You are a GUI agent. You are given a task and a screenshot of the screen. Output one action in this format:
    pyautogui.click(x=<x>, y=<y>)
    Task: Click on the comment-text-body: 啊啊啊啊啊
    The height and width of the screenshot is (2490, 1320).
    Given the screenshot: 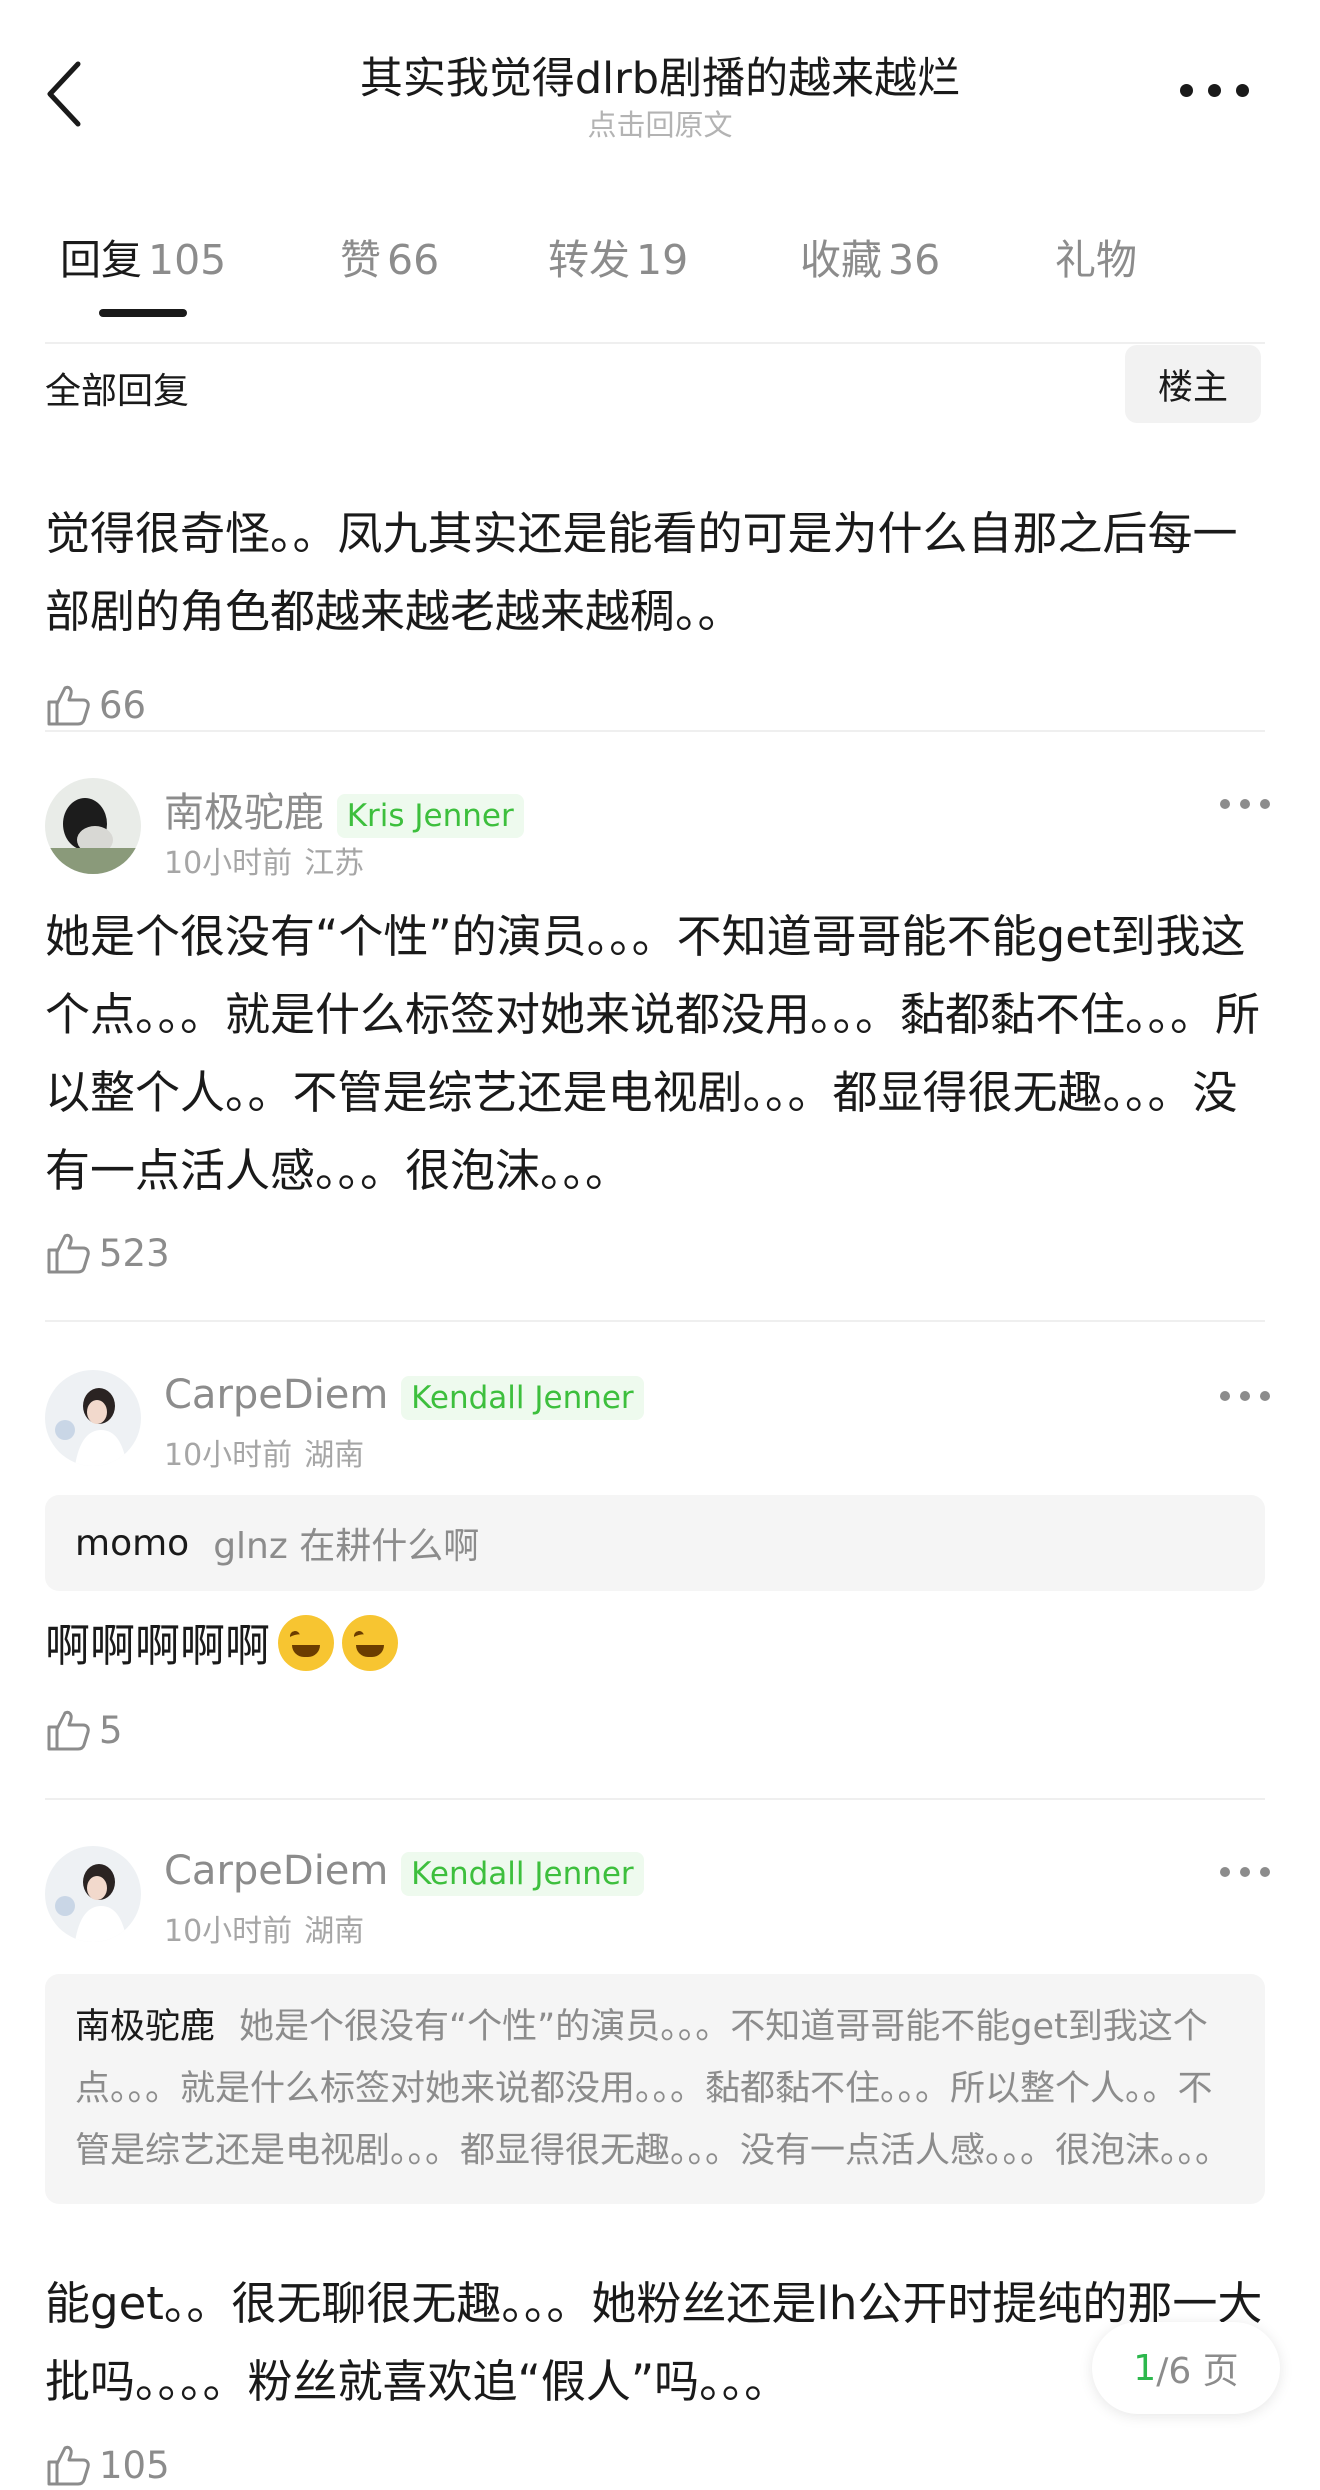 What is the action you would take?
    pyautogui.click(x=158, y=1645)
    